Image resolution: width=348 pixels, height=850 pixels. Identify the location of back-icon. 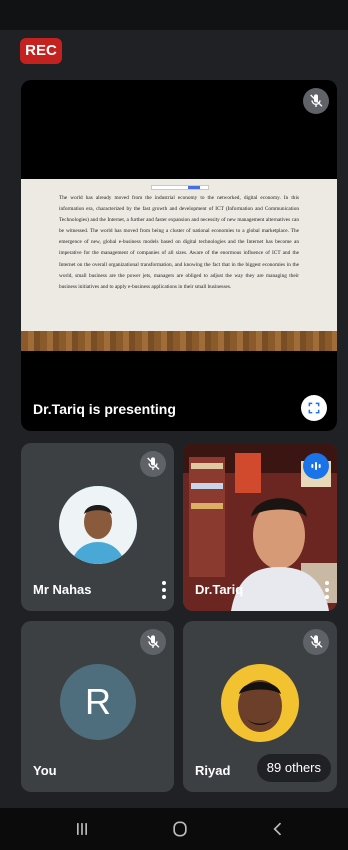
(277, 829).